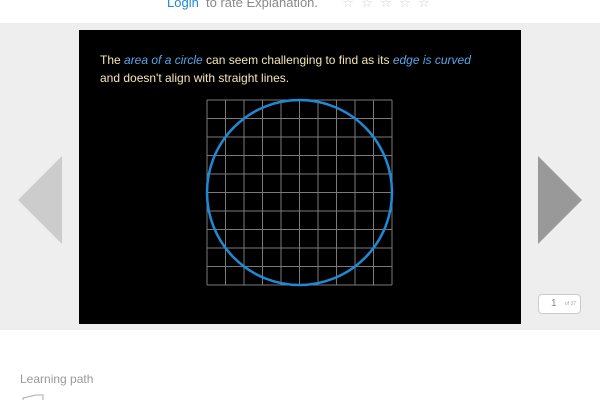 The height and width of the screenshot is (400, 600). Describe the element at coordinates (554, 303) in the screenshot. I see `page-number: 1` at that location.